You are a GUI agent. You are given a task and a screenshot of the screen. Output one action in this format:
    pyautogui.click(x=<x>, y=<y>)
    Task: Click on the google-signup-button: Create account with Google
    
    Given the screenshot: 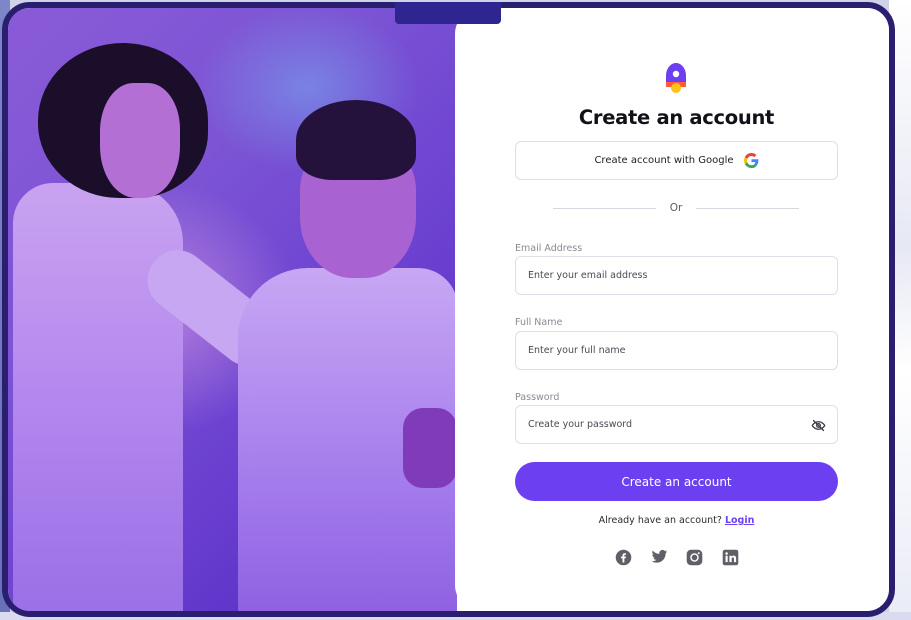 What is the action you would take?
    pyautogui.click(x=676, y=160)
    